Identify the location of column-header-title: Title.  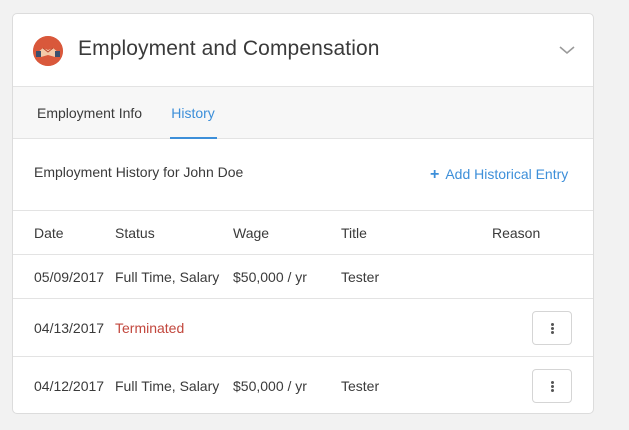
(354, 233).